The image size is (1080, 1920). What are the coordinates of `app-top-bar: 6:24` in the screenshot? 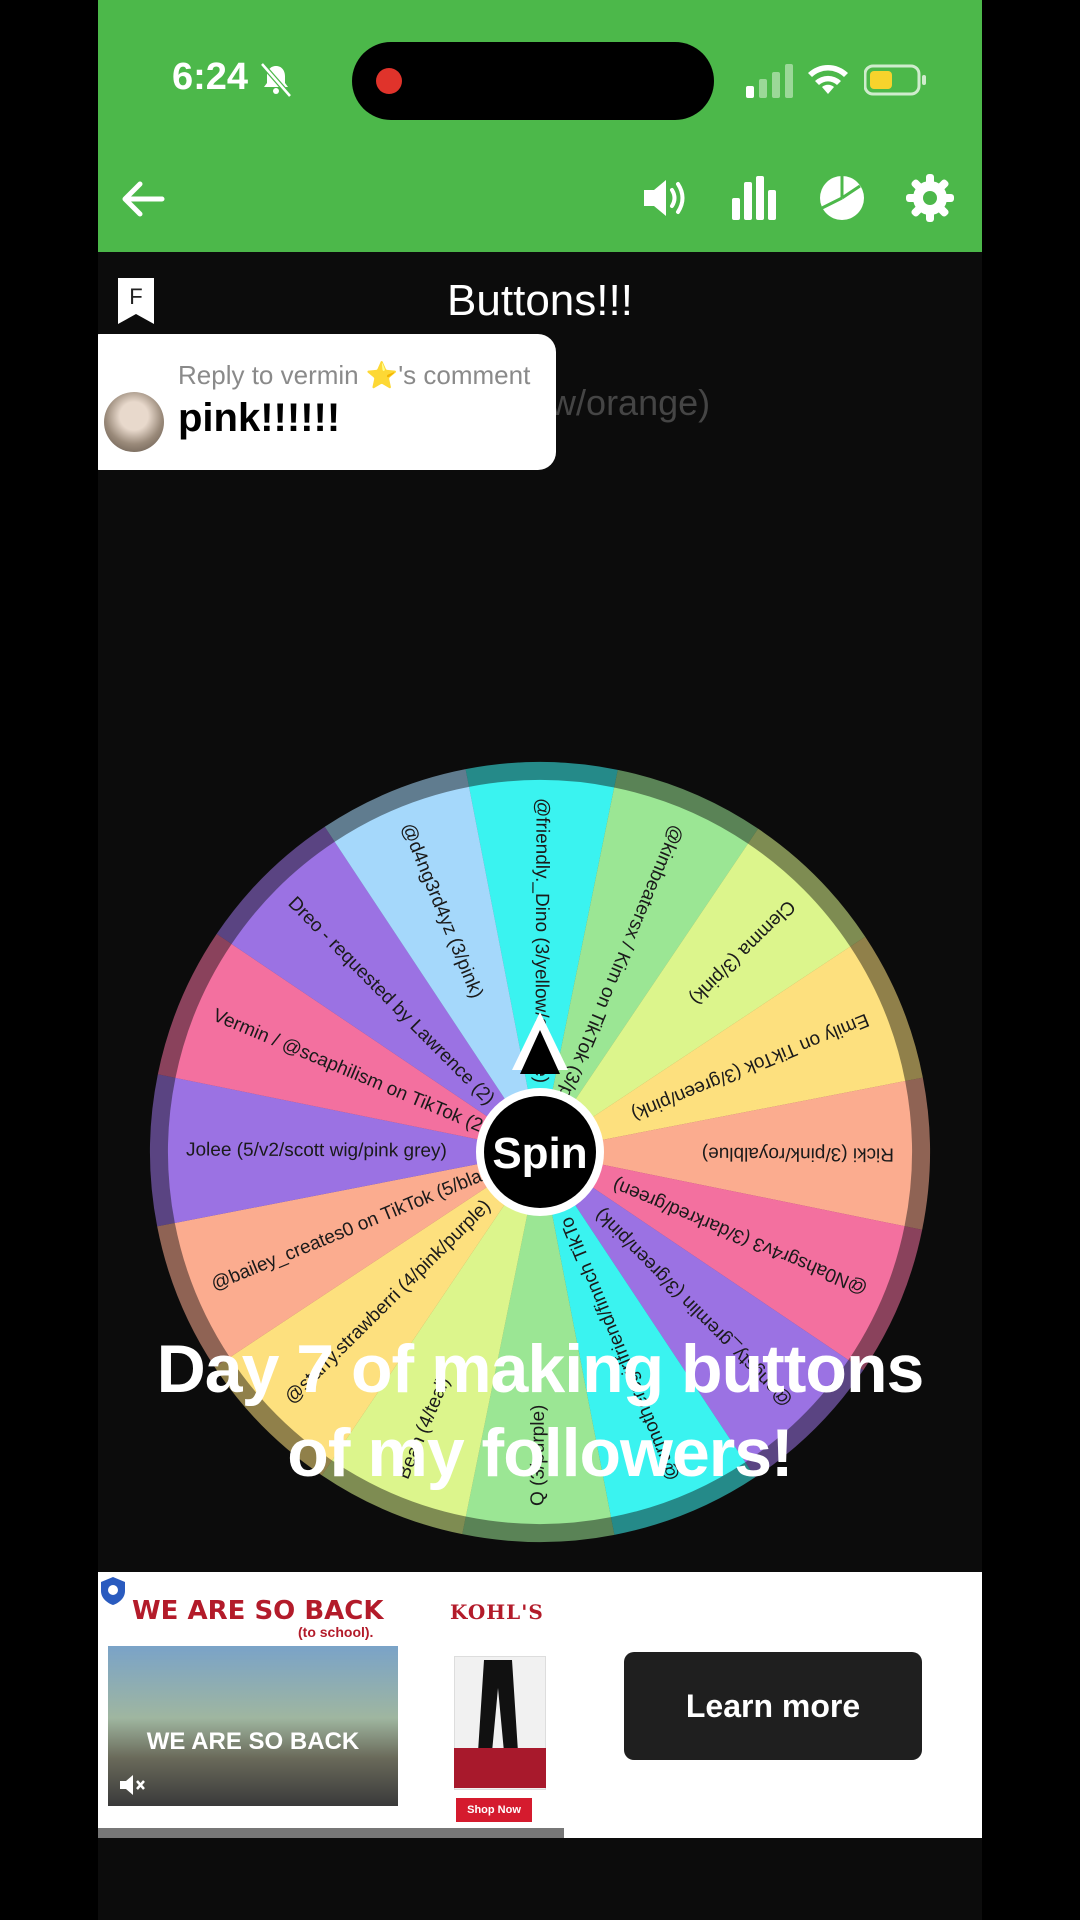 It's located at (540, 126).